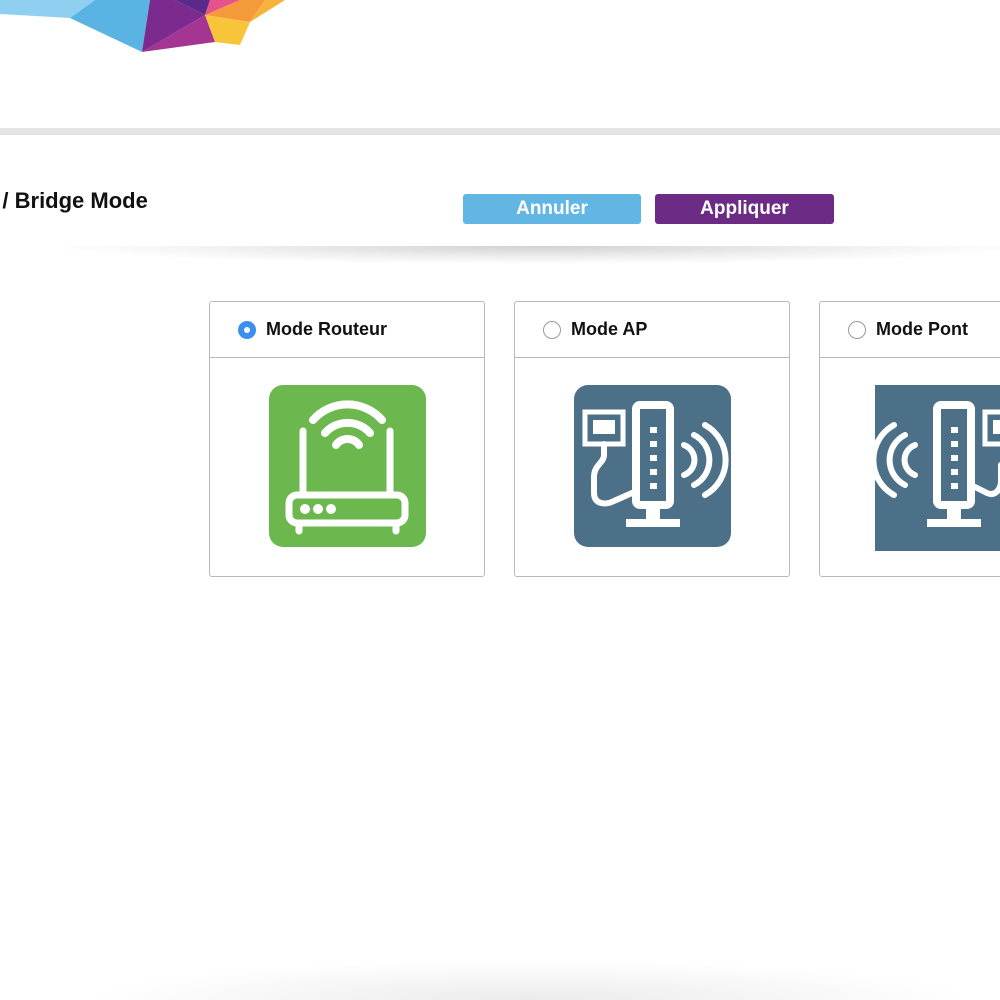  I want to click on cancel-button: Annuler, so click(552, 209).